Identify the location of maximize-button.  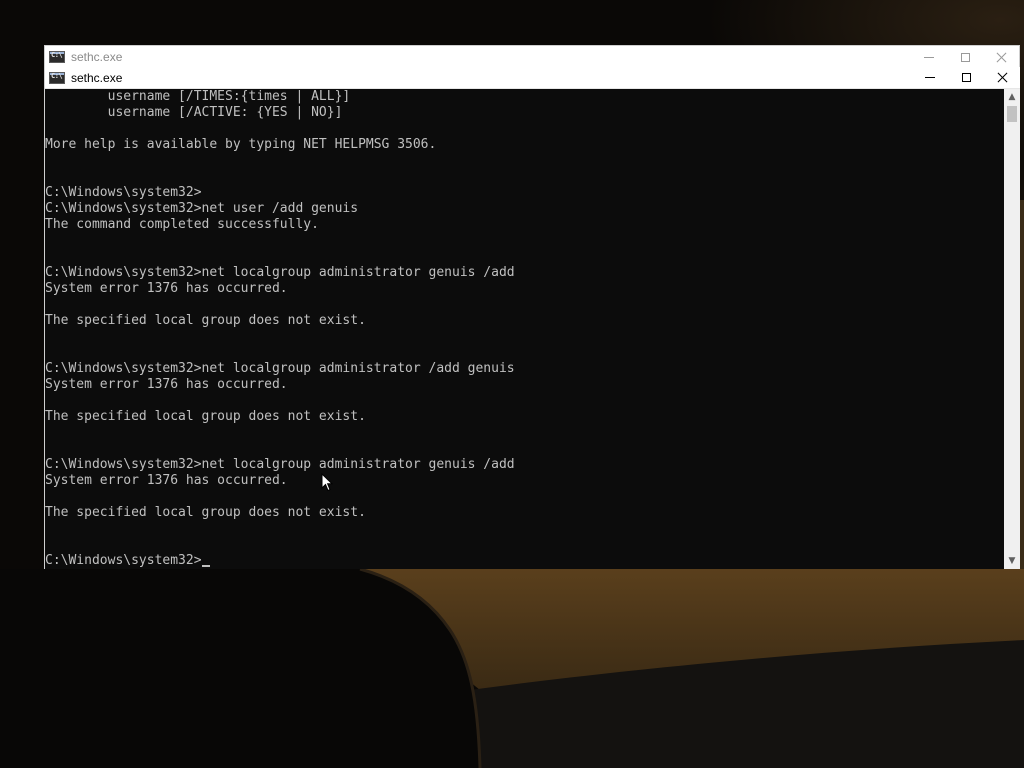
(966, 78).